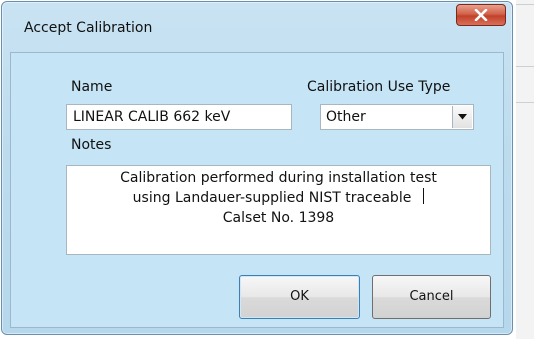 This screenshot has height=339, width=534. Describe the element at coordinates (346, 117) in the screenshot. I see `selected-use-type: Other` at that location.